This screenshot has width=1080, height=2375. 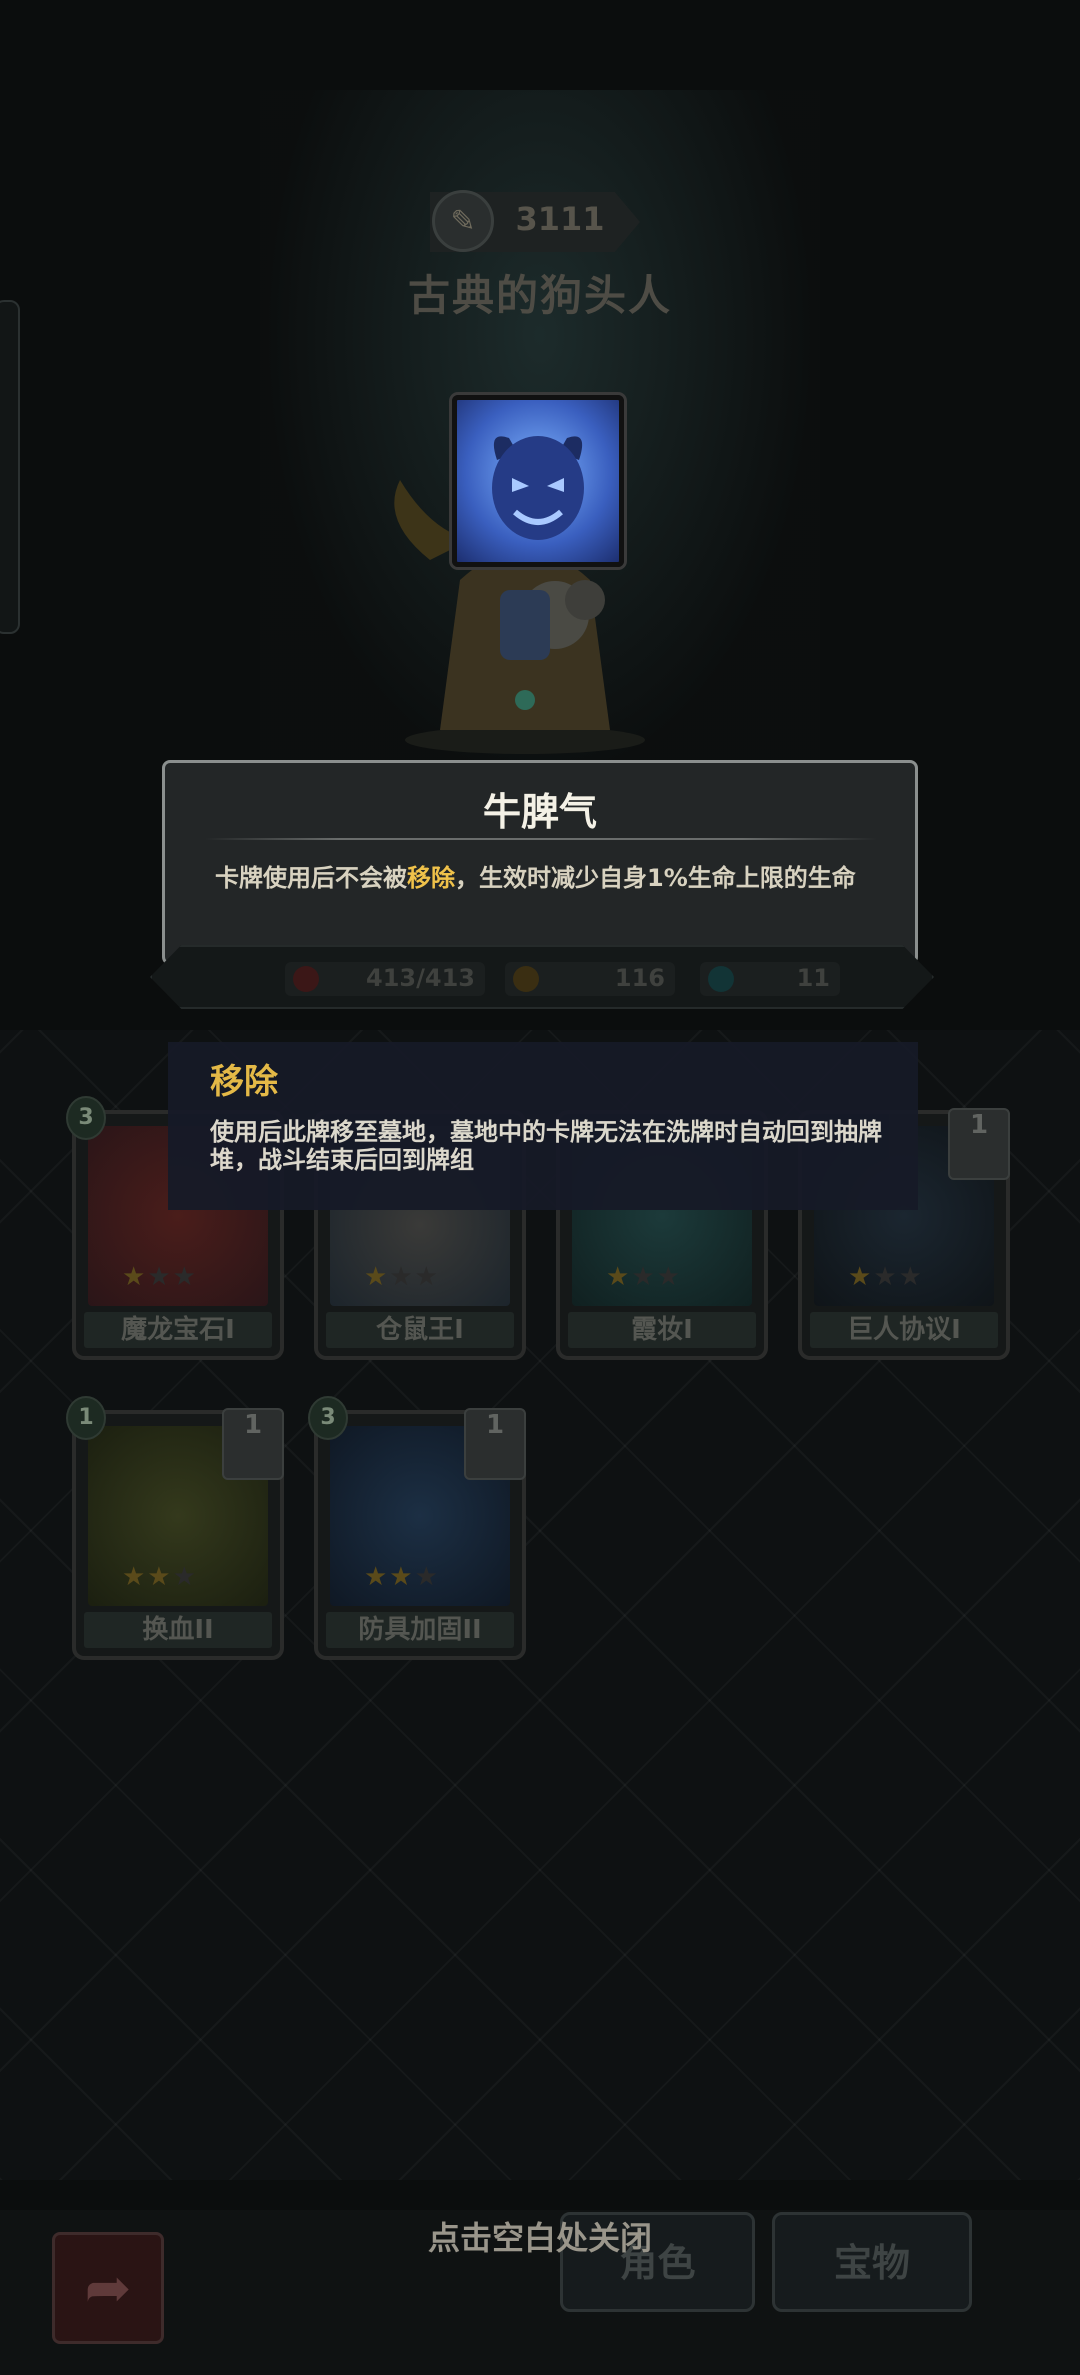 I want to click on stat-energy: 11, so click(x=770, y=979).